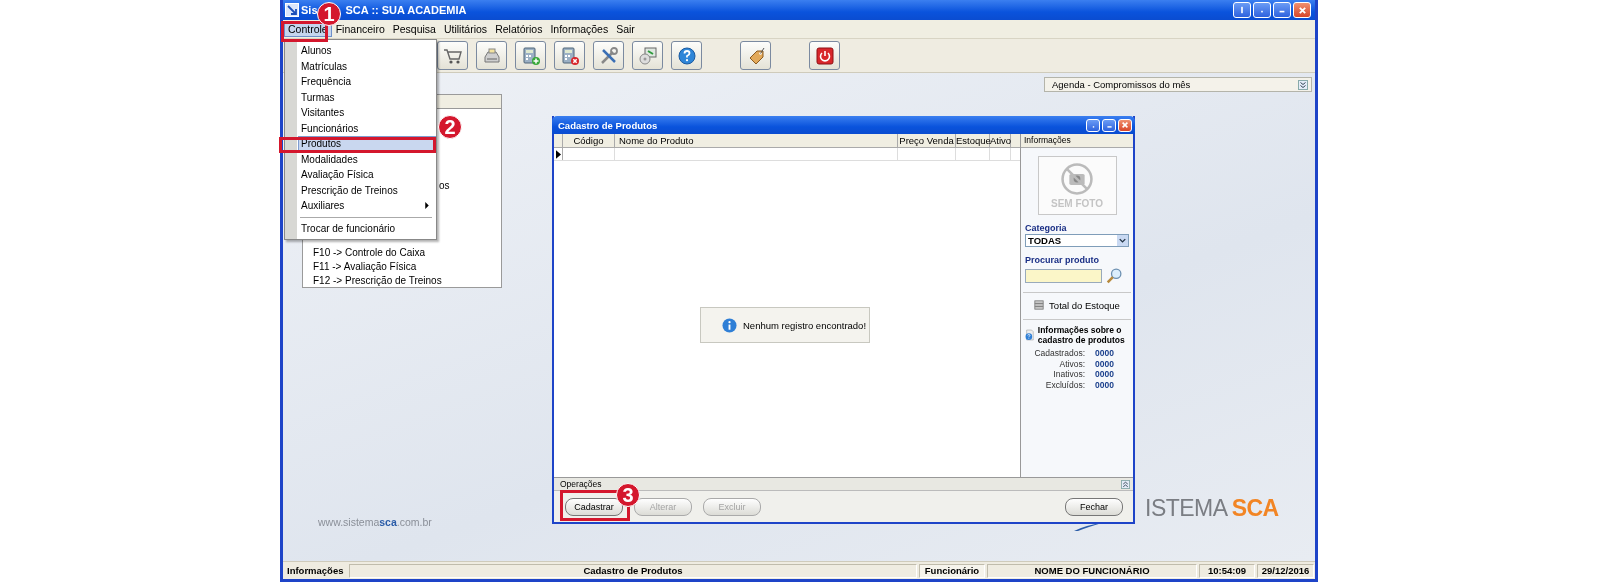 This screenshot has height=582, width=1600. I want to click on website-link: www.sistemasca.com.br, so click(375, 522).